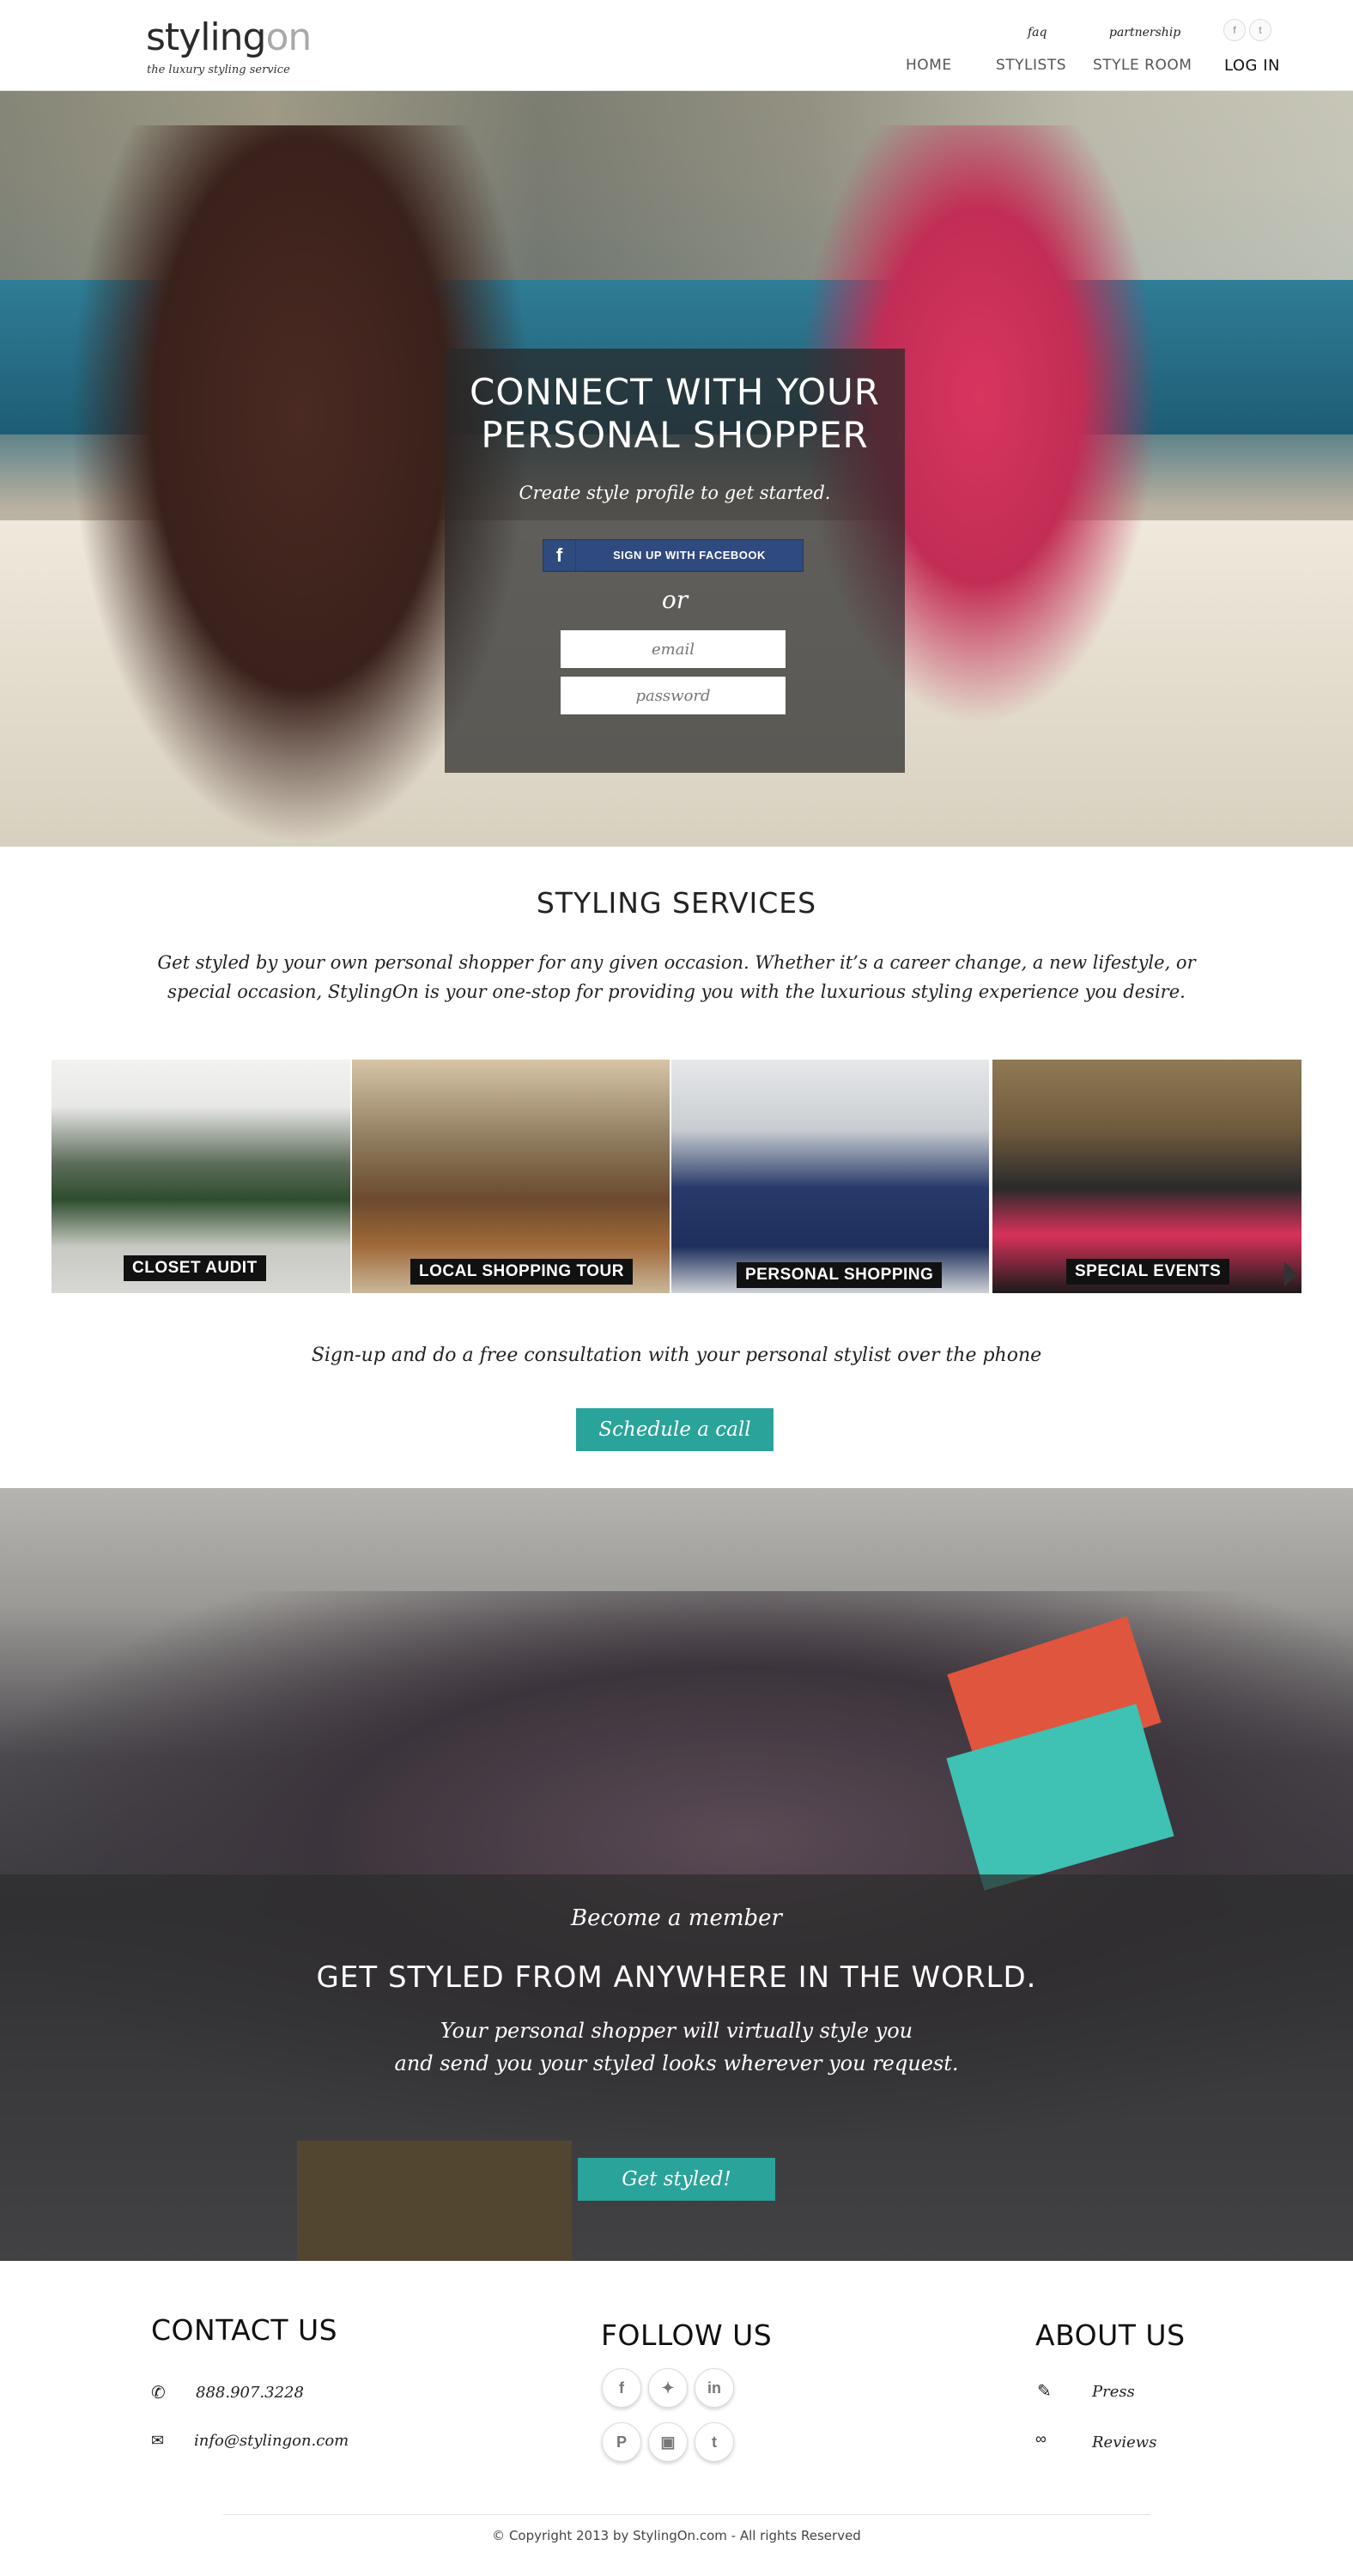 The image size is (1353, 2576). Describe the element at coordinates (218, 70) in the screenshot. I see `tagline: the luxury styling service` at that location.